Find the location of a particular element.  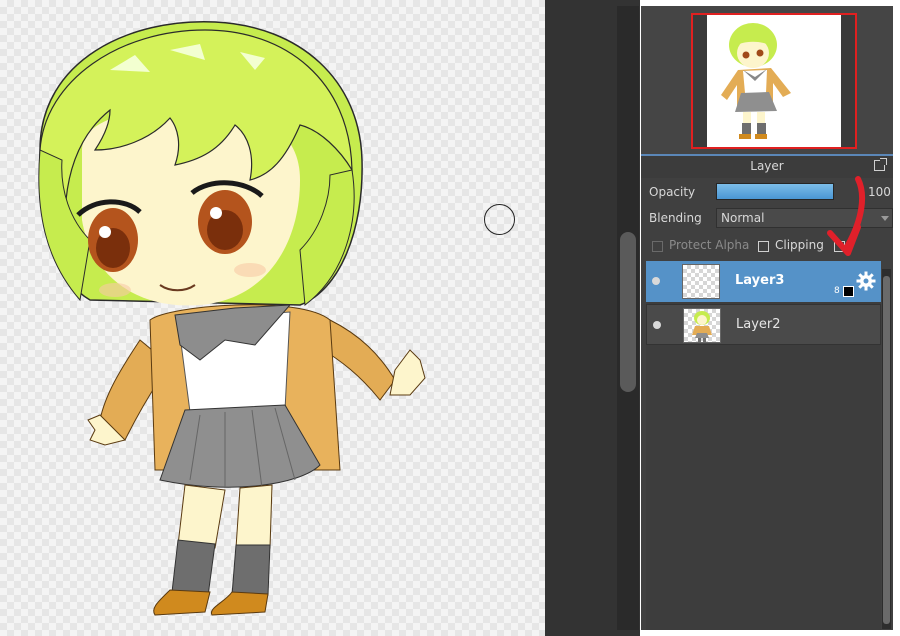

layer-list-scrollbar-thumb is located at coordinates (886, 450).